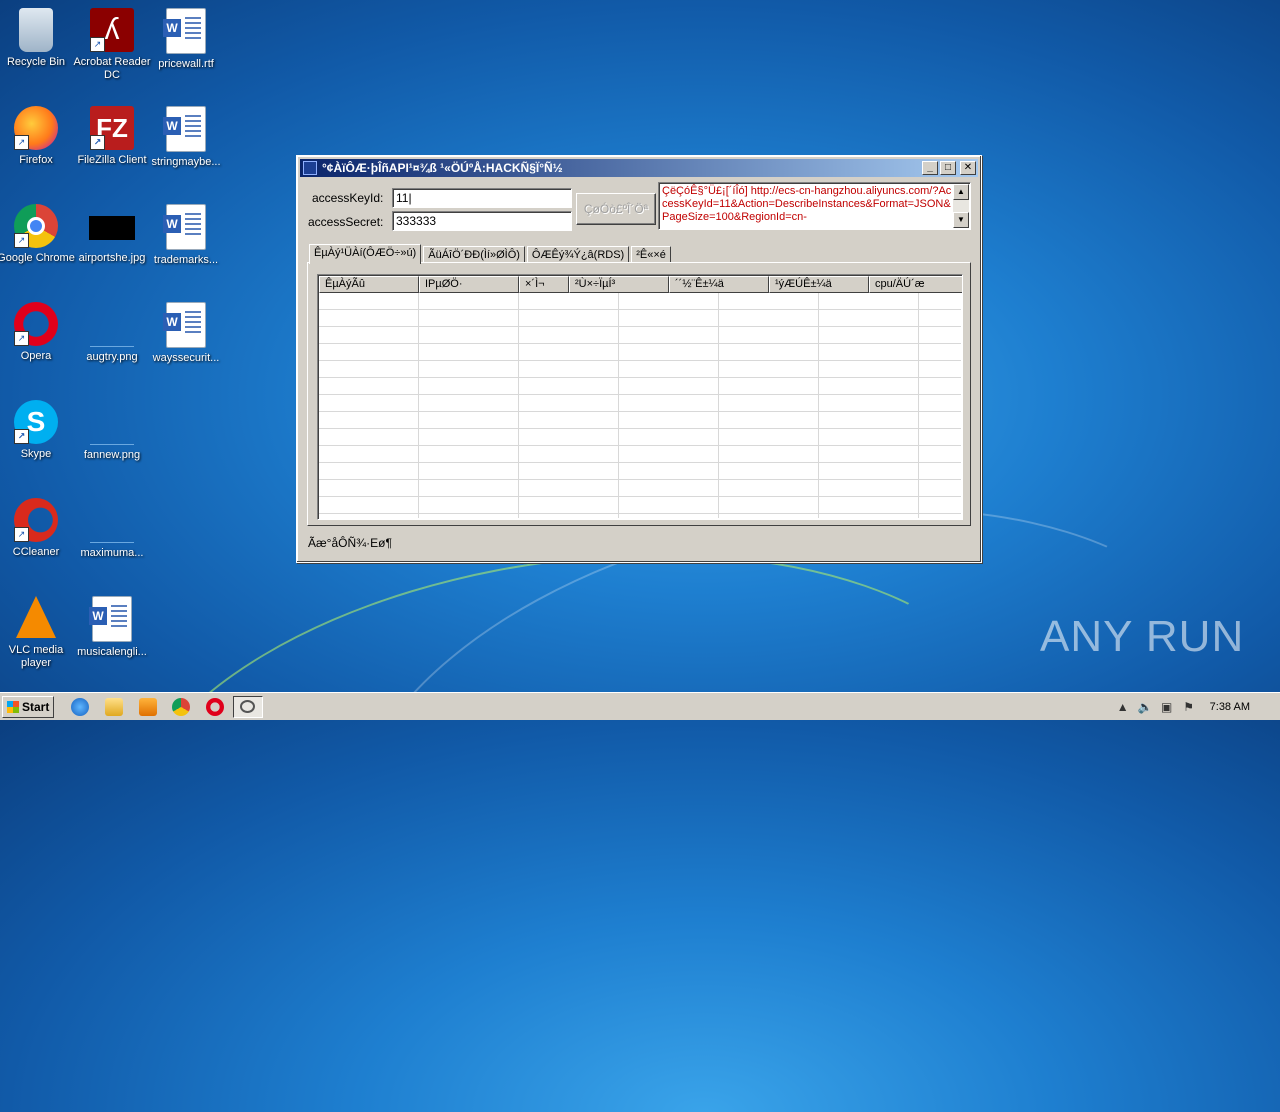  Describe the element at coordinates (350, 543) in the screenshot. I see `status-text: Ãæ°åÔÑ¾·Eø¶` at that location.